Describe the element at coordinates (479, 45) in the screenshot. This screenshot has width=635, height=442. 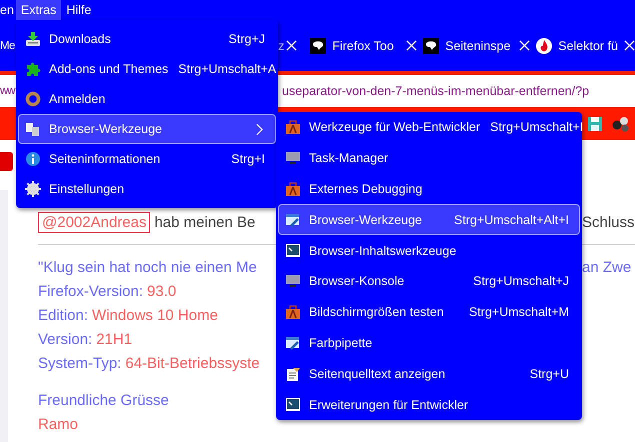
I see `tab-title: Seiteninspe` at that location.